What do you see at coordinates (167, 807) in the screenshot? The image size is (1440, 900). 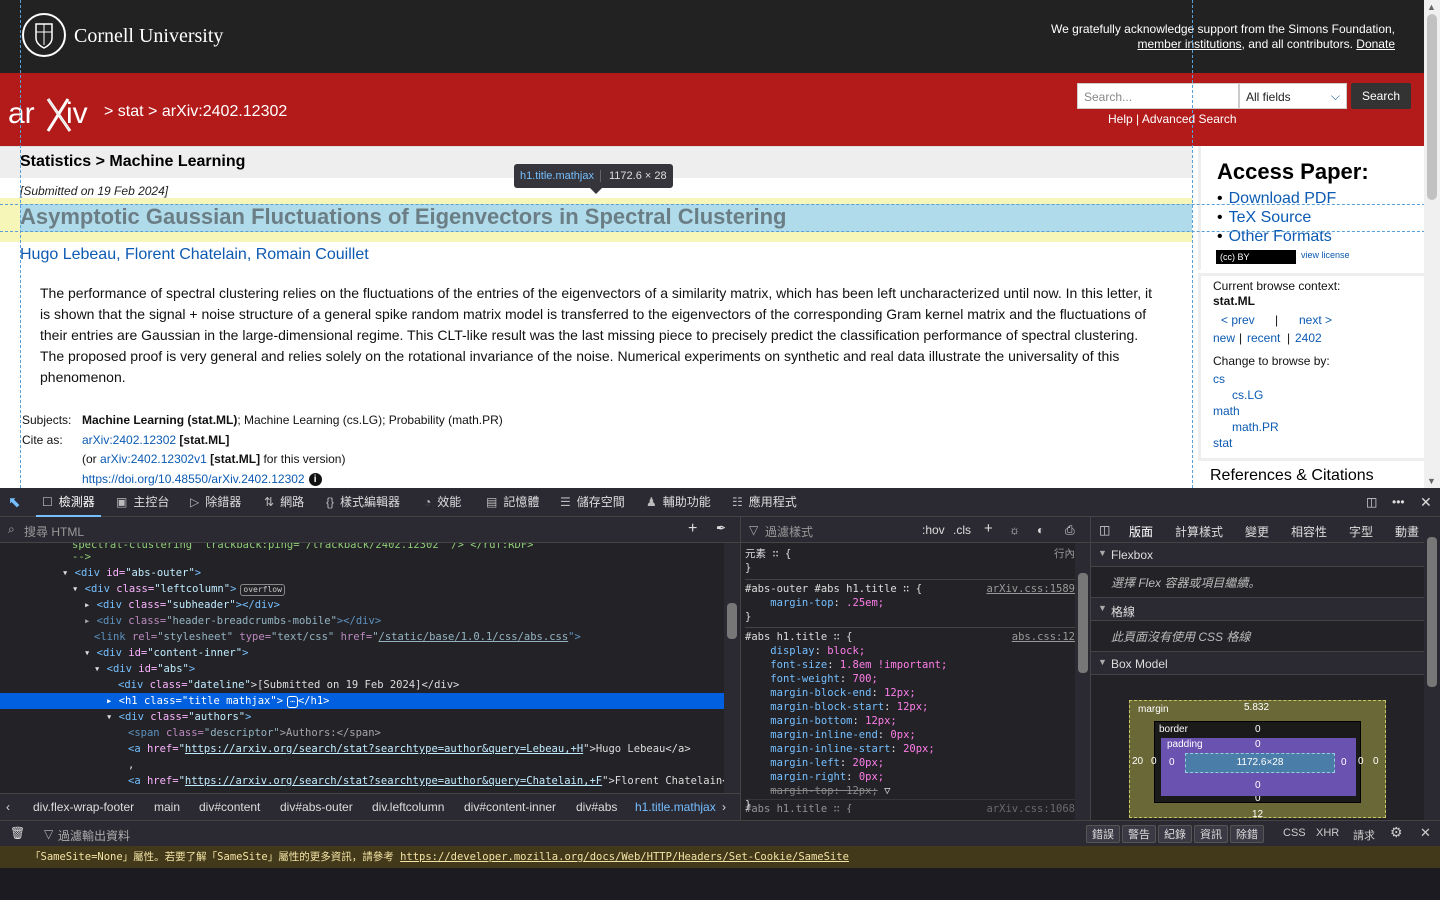 I see `node-crumb: main` at bounding box center [167, 807].